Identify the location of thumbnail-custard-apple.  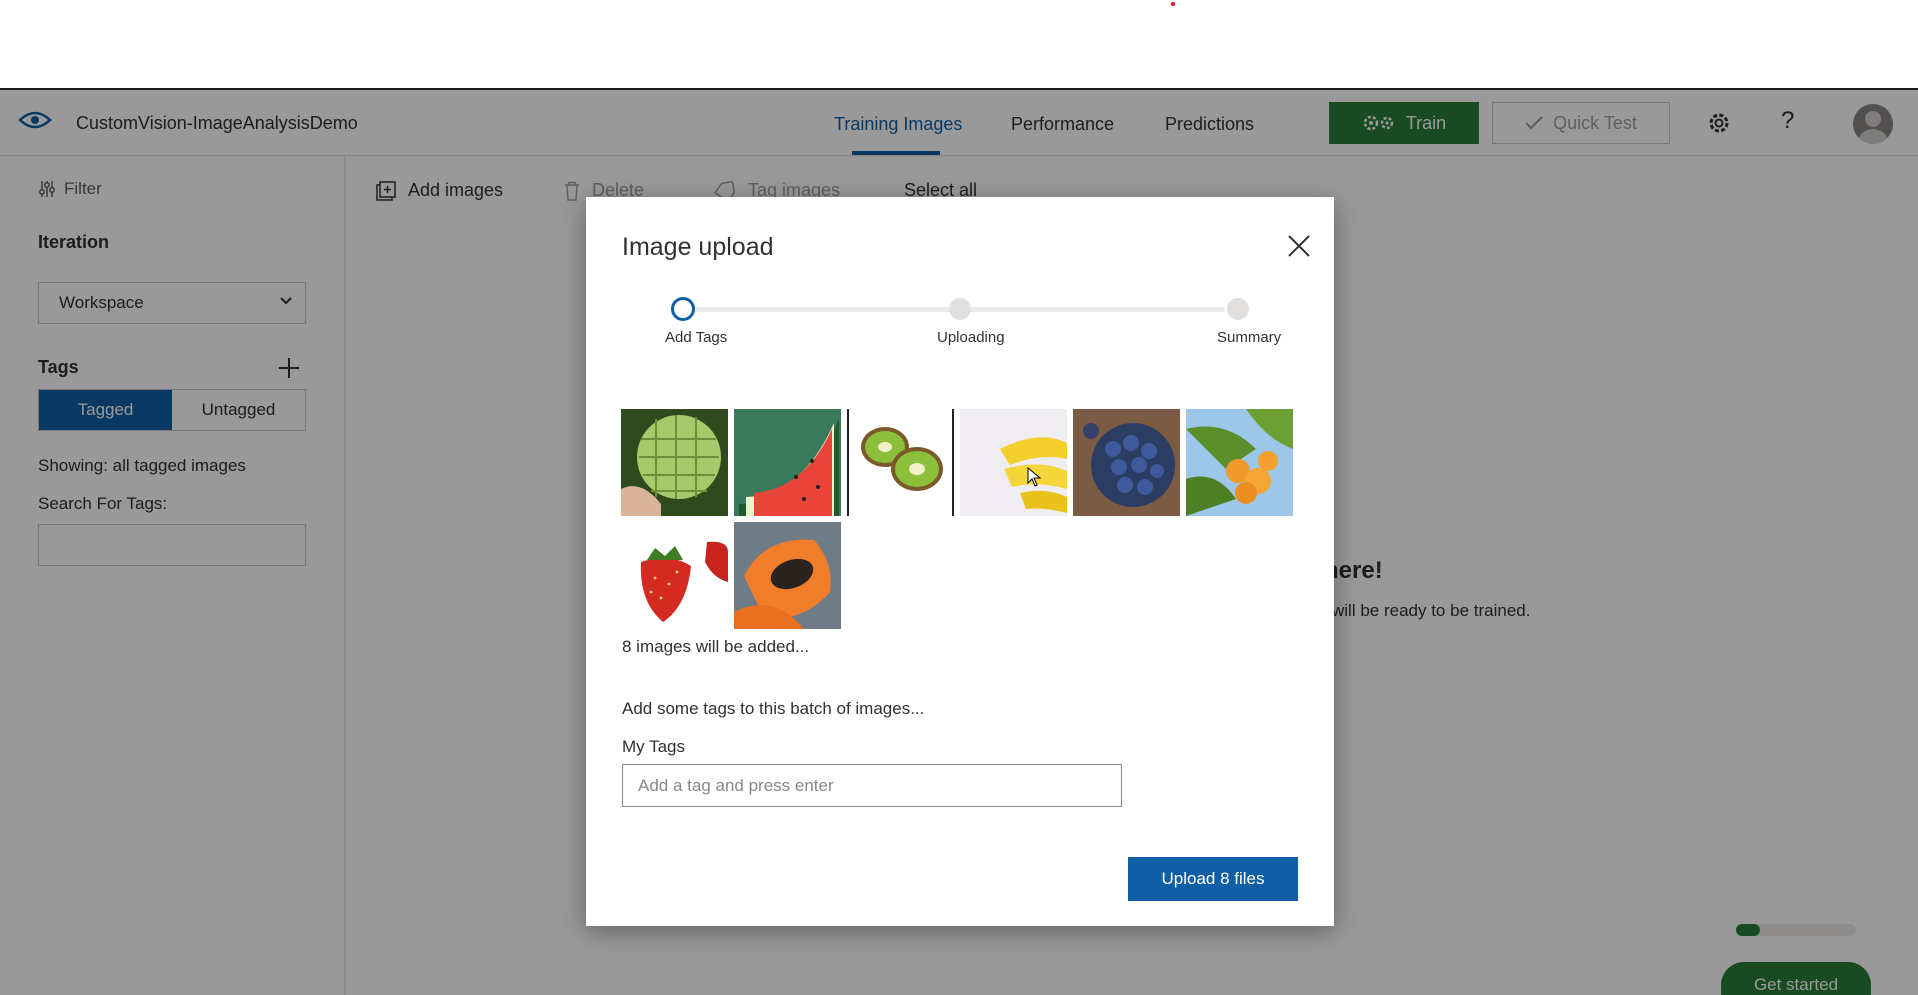
(674, 462).